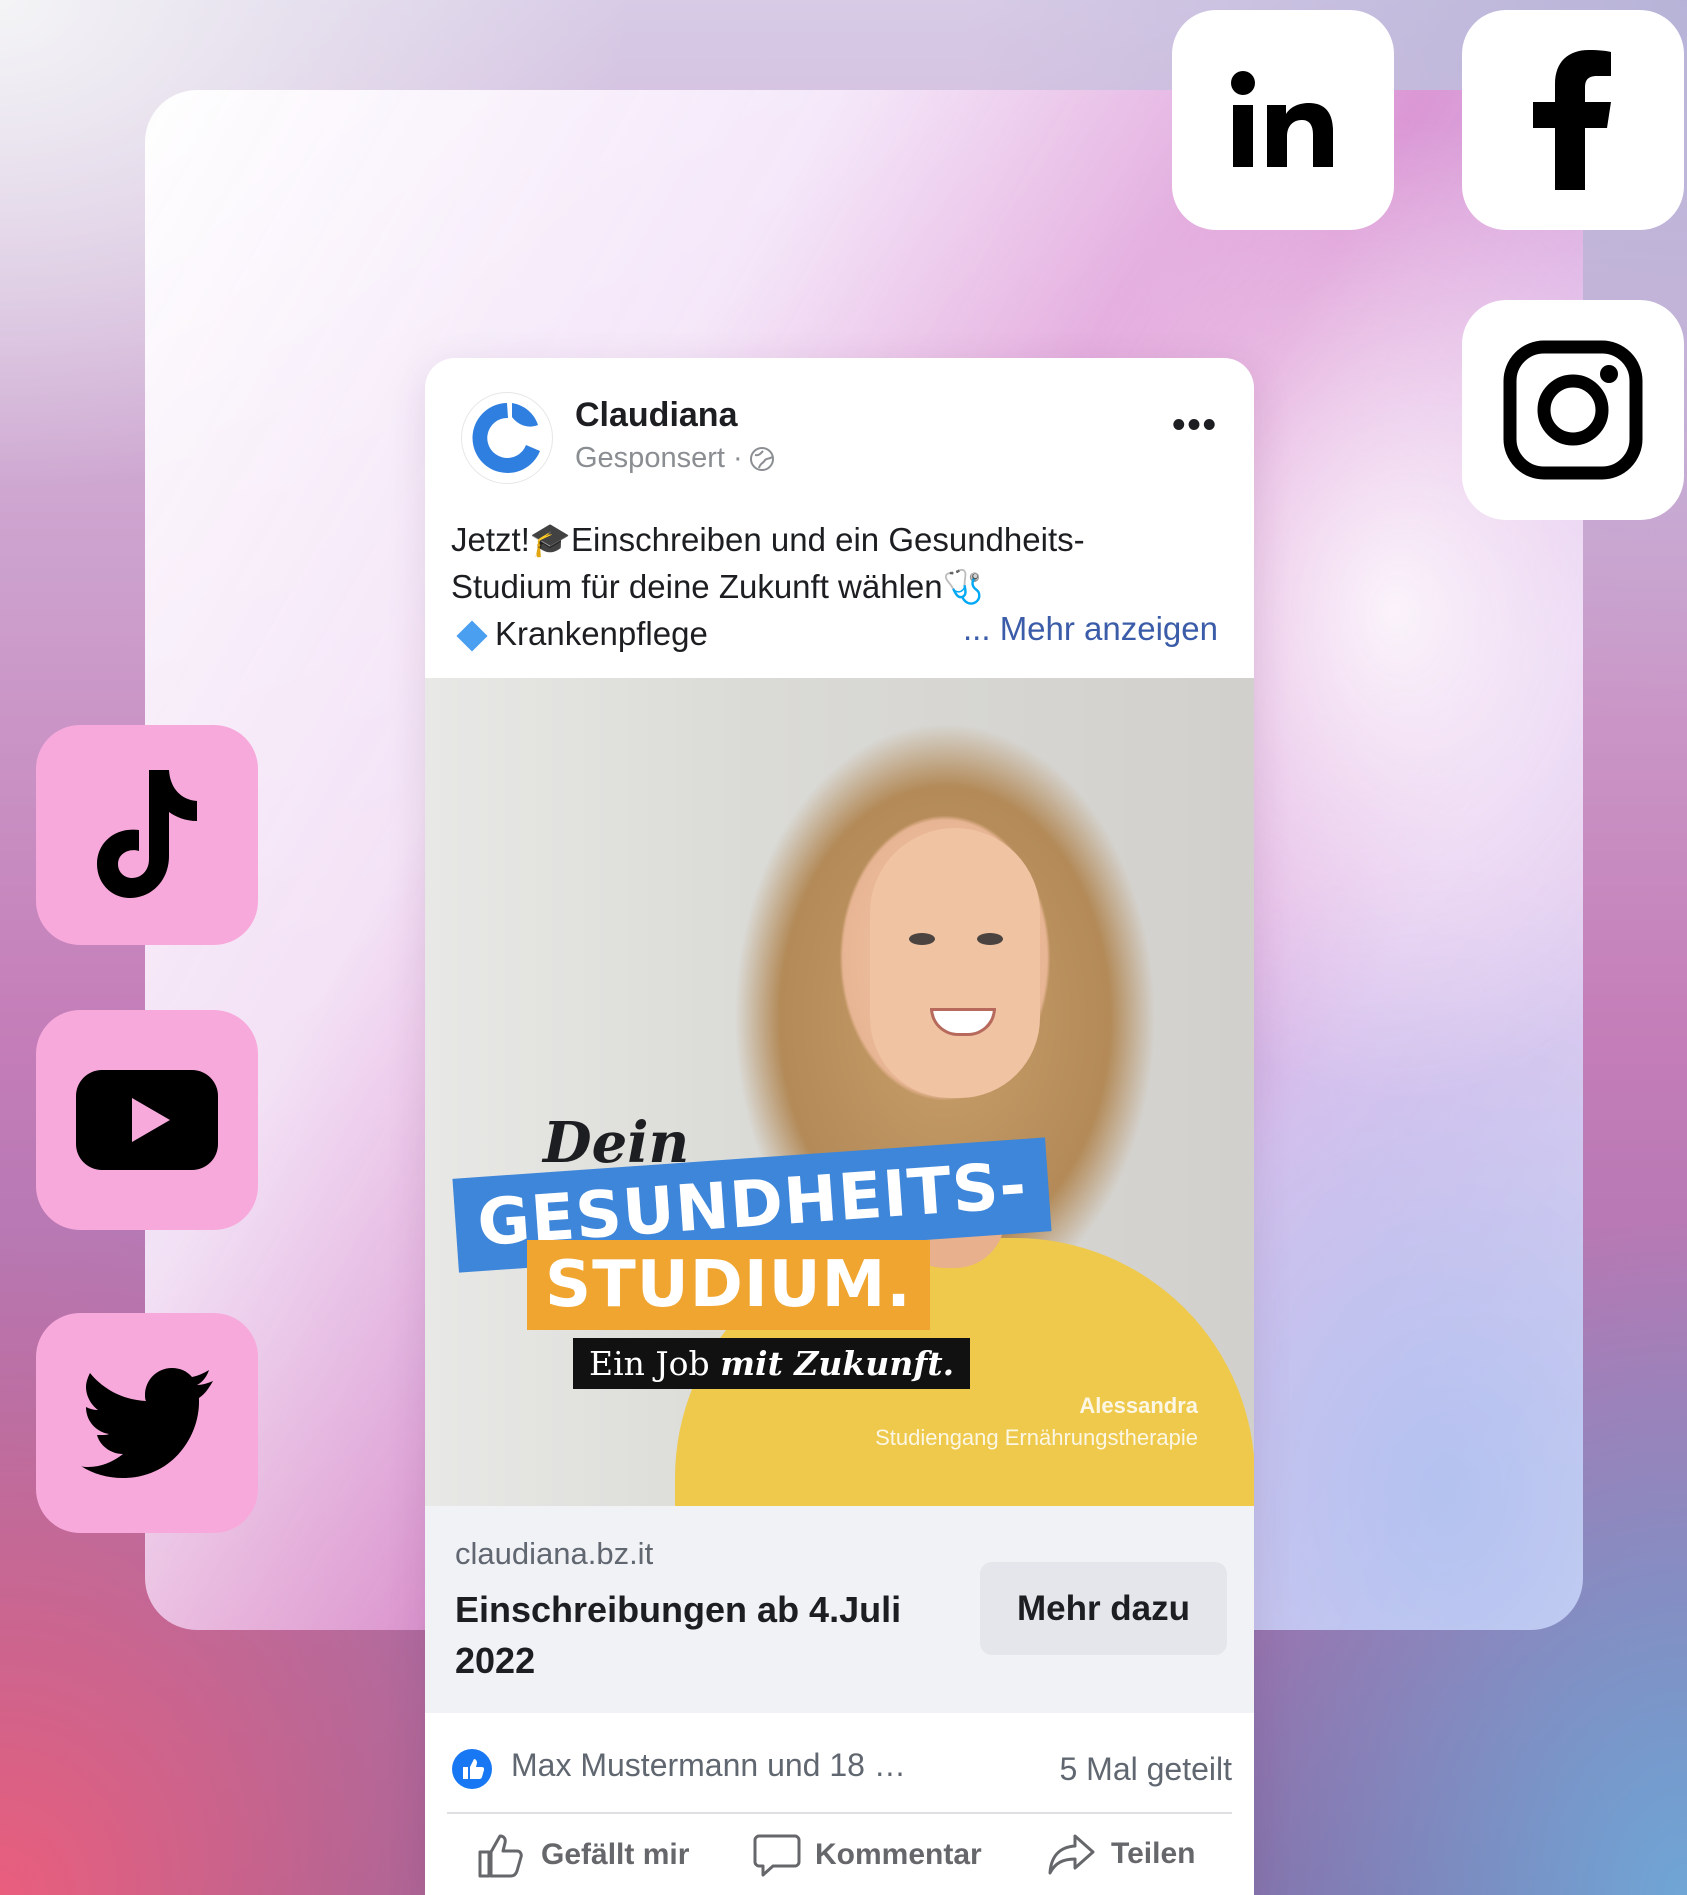  What do you see at coordinates (717, 586) in the screenshot?
I see `post-text-line-2: Studium für deine Zukunft wählen🩺` at bounding box center [717, 586].